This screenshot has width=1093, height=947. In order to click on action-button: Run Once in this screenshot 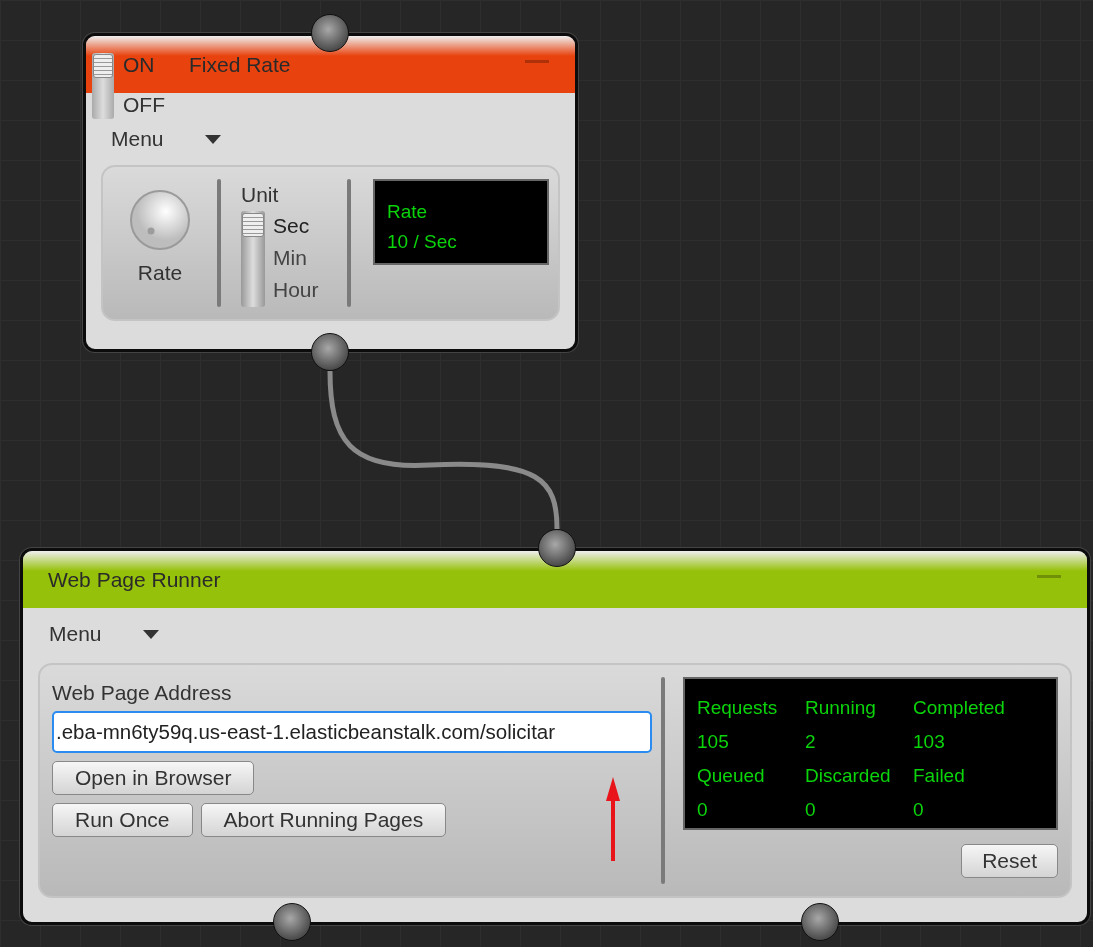, I will do `click(122, 820)`.